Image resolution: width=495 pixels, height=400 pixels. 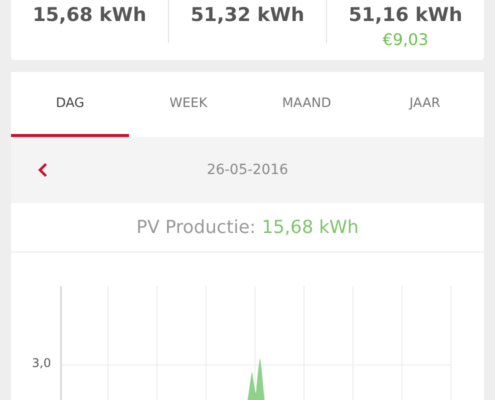 I want to click on production-value: 15,68 kWh, so click(x=310, y=227).